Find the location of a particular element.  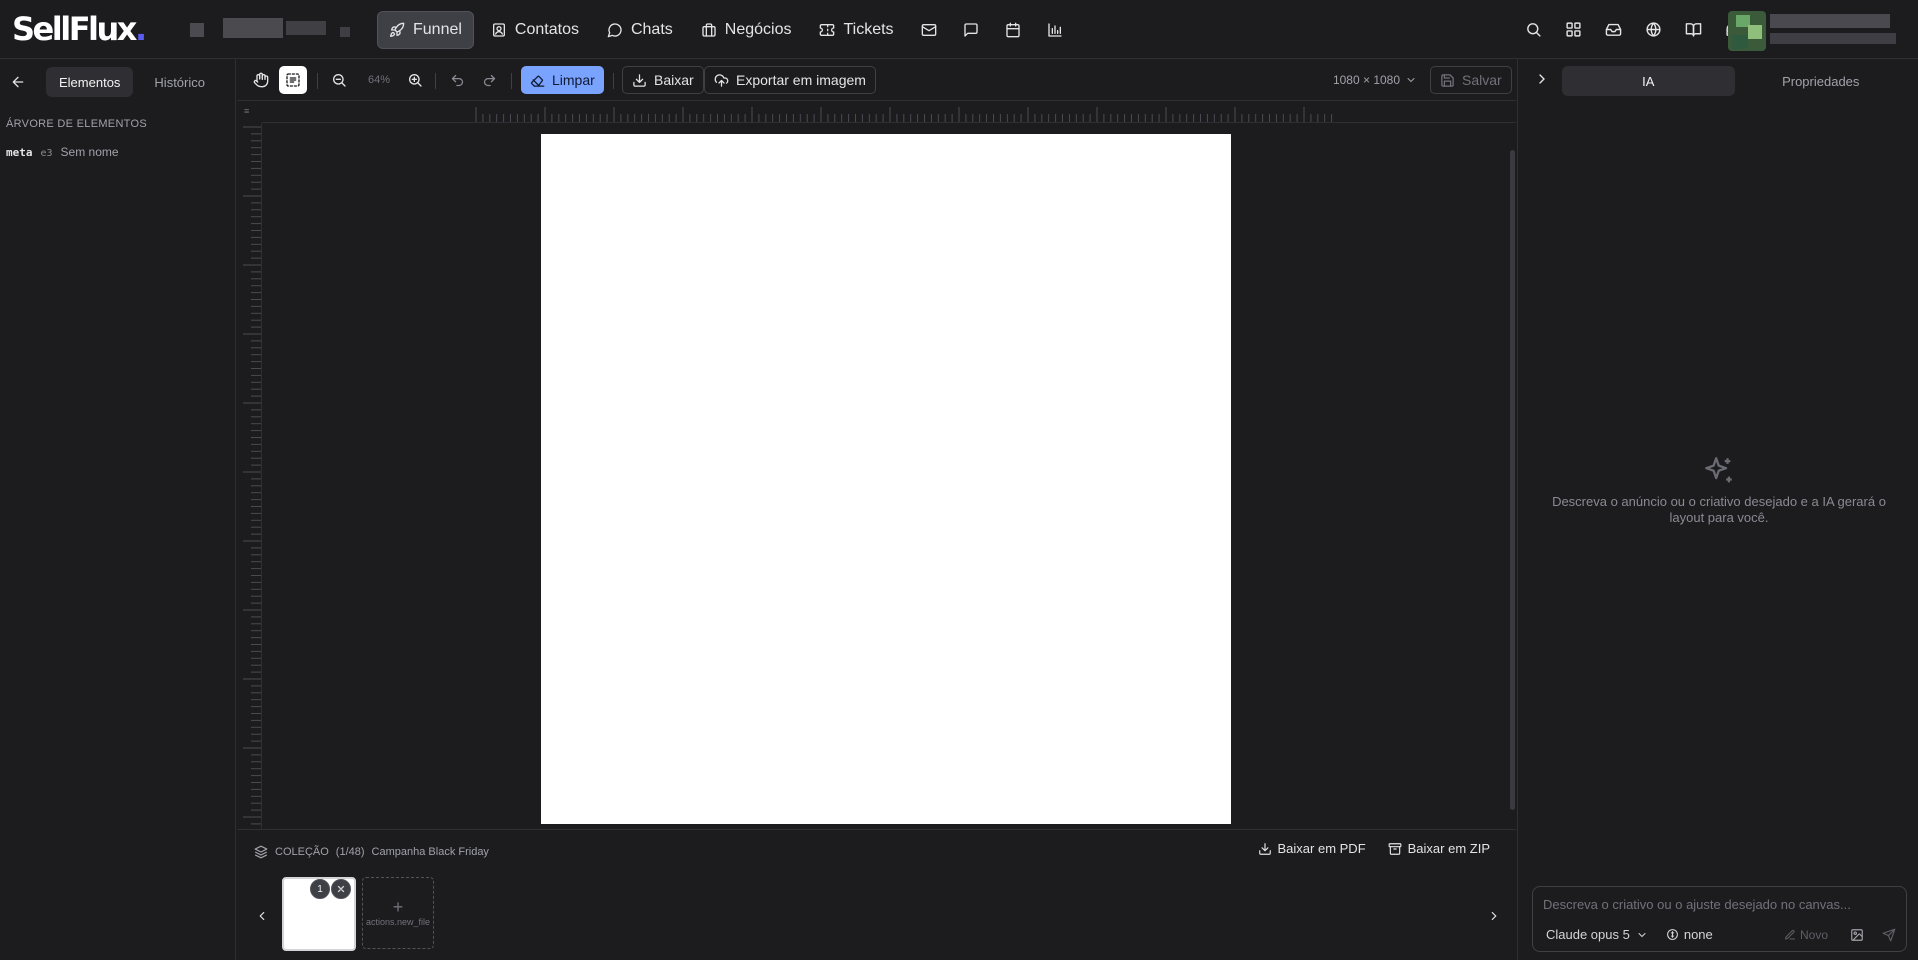

collection-header: COLEÇÃO (1/48) Campanha Black Friday is located at coordinates (371, 852).